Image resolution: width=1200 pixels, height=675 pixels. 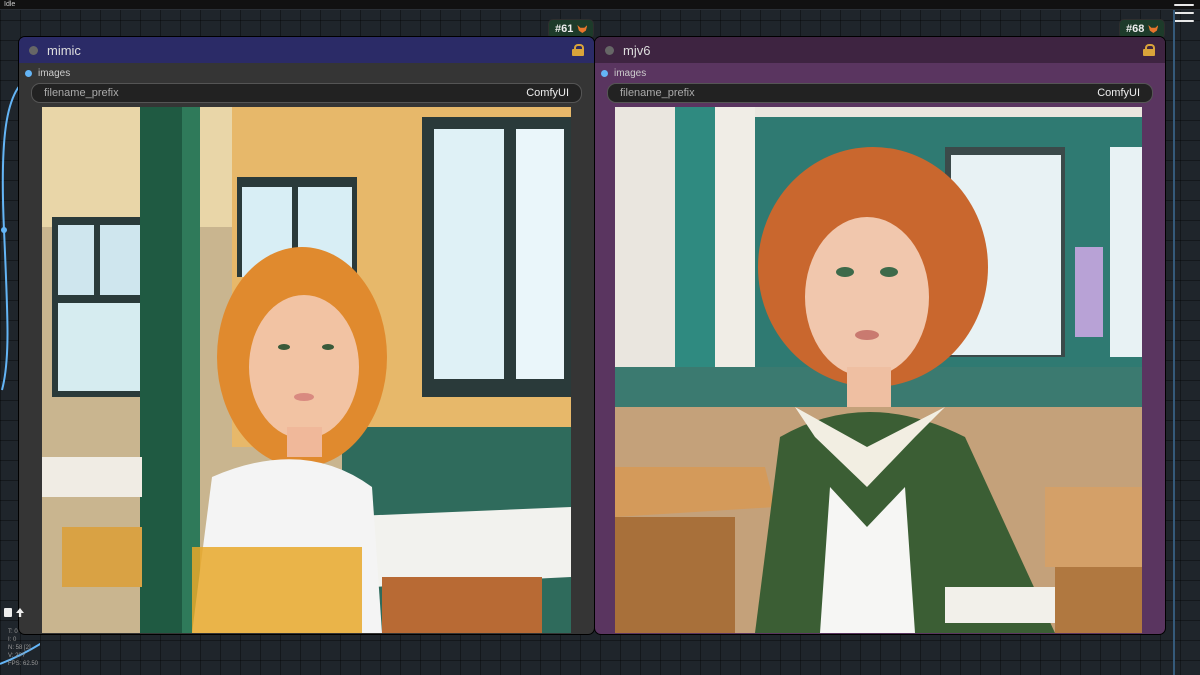 What do you see at coordinates (13, 632) in the screenshot?
I see `stat-line: T: 0` at bounding box center [13, 632].